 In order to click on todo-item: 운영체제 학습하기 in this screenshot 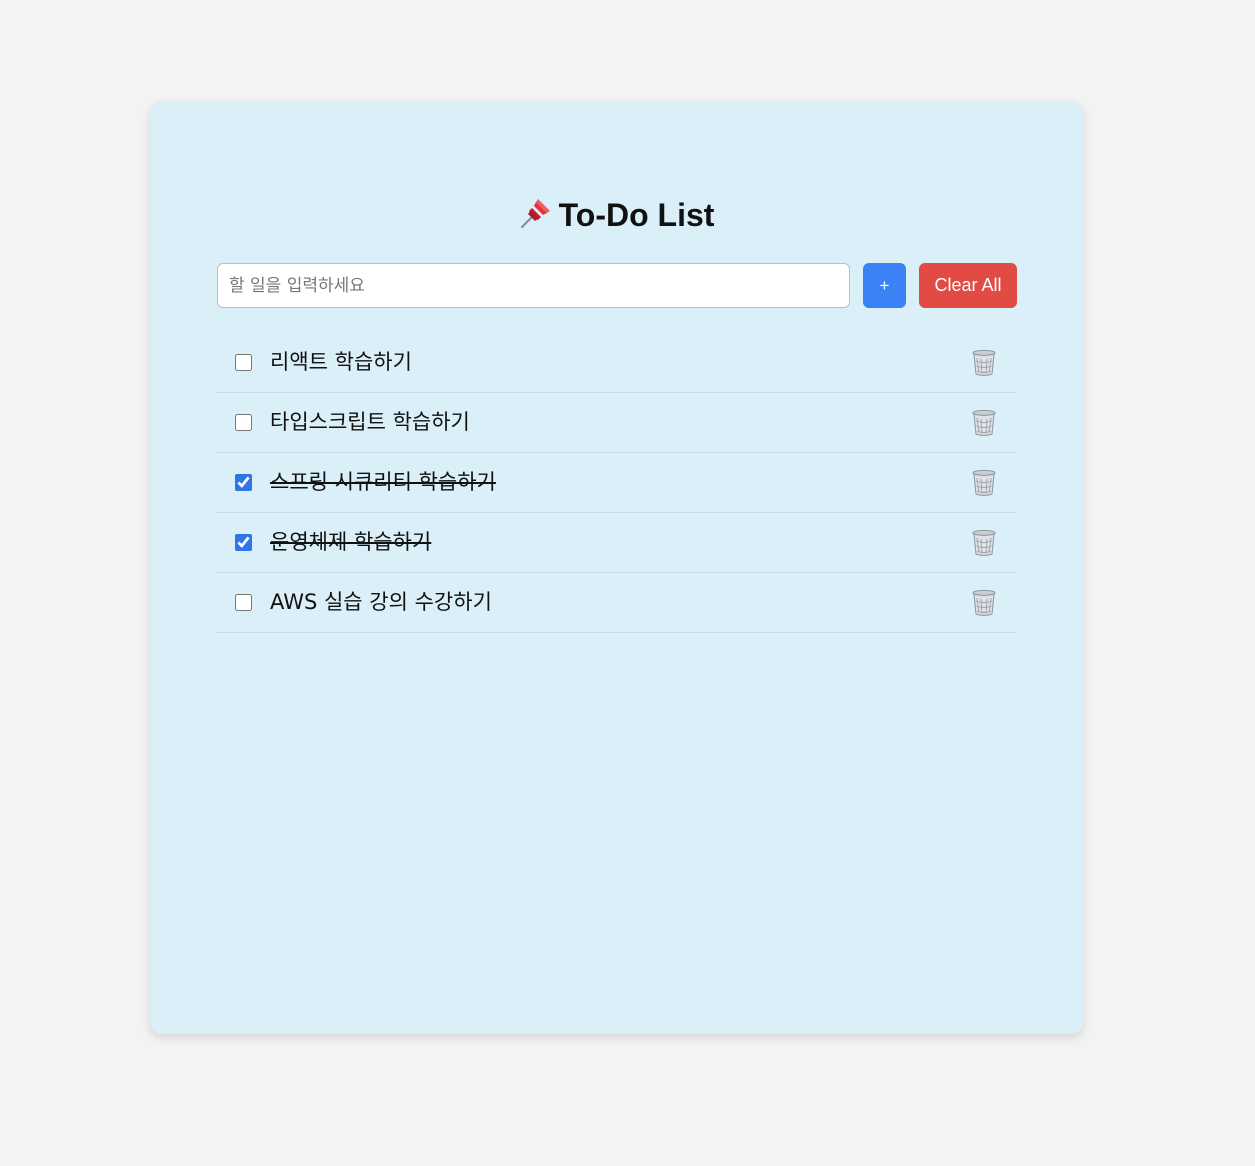, I will do `click(617, 543)`.